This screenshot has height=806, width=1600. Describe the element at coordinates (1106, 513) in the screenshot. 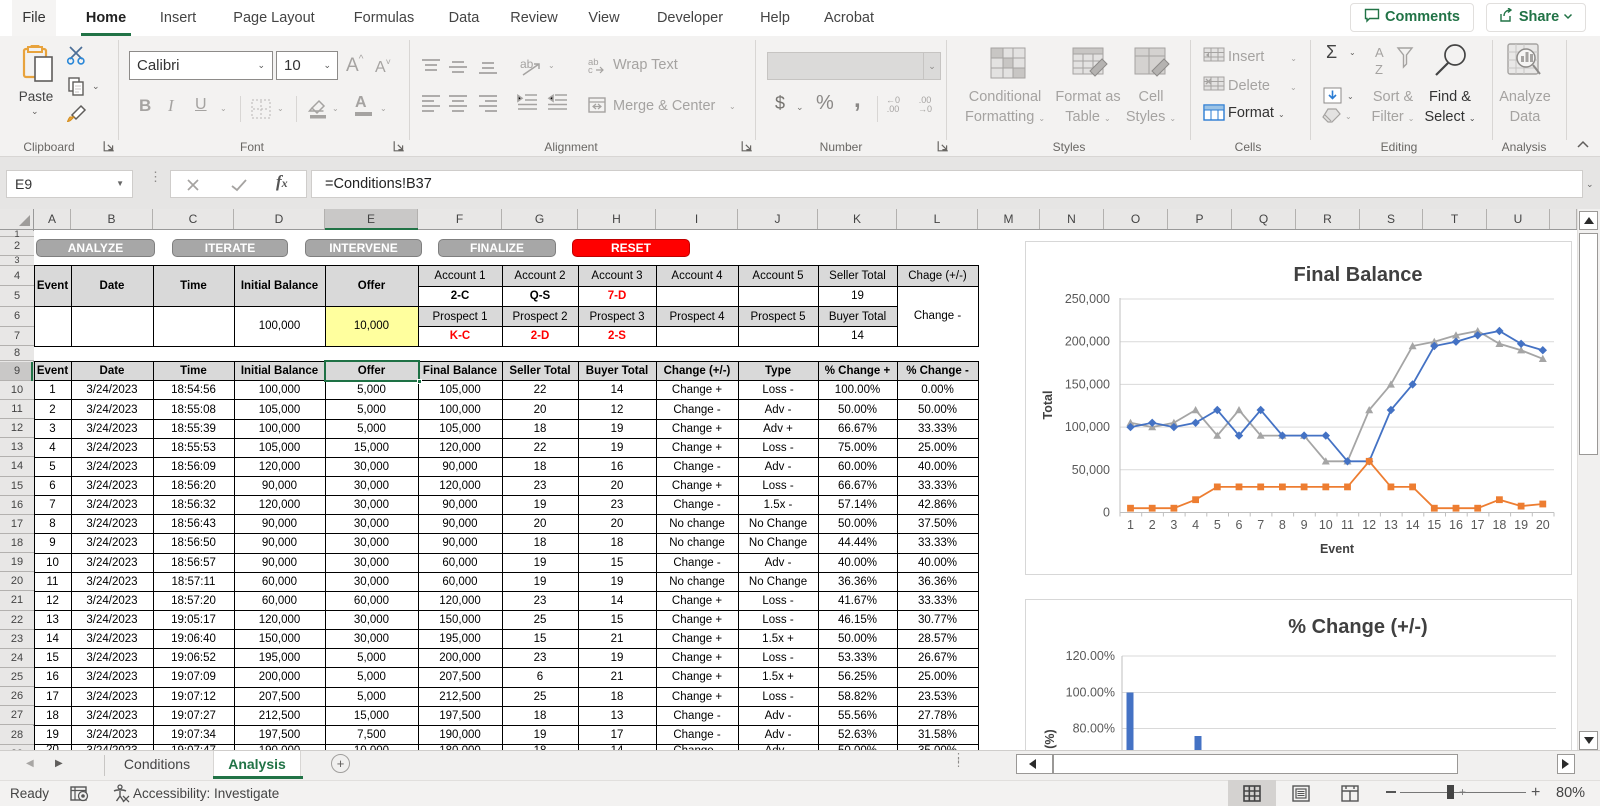

I see `svg-text: 0` at that location.